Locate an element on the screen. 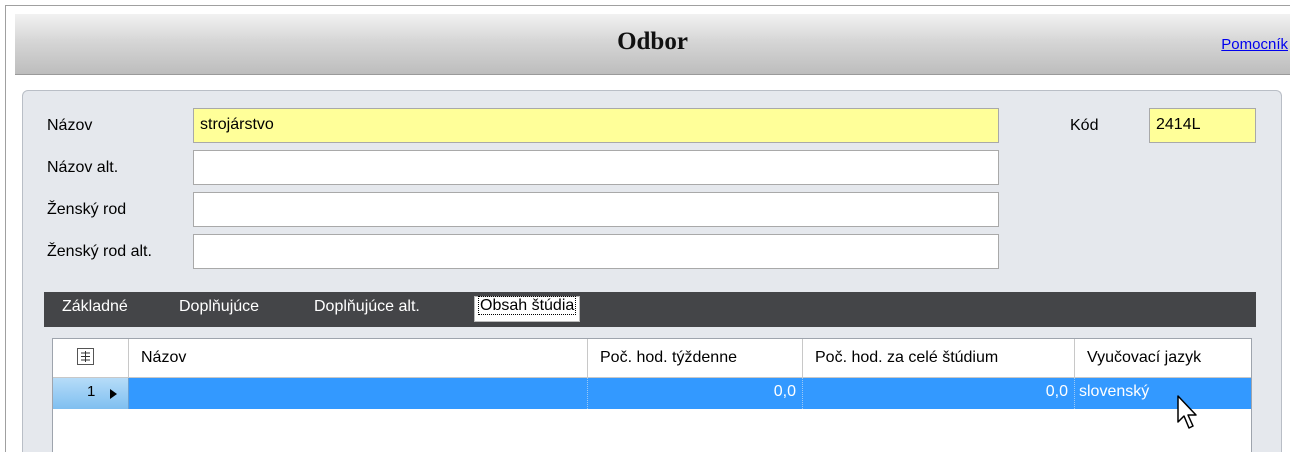  grid-corner is located at coordinates (91, 358).